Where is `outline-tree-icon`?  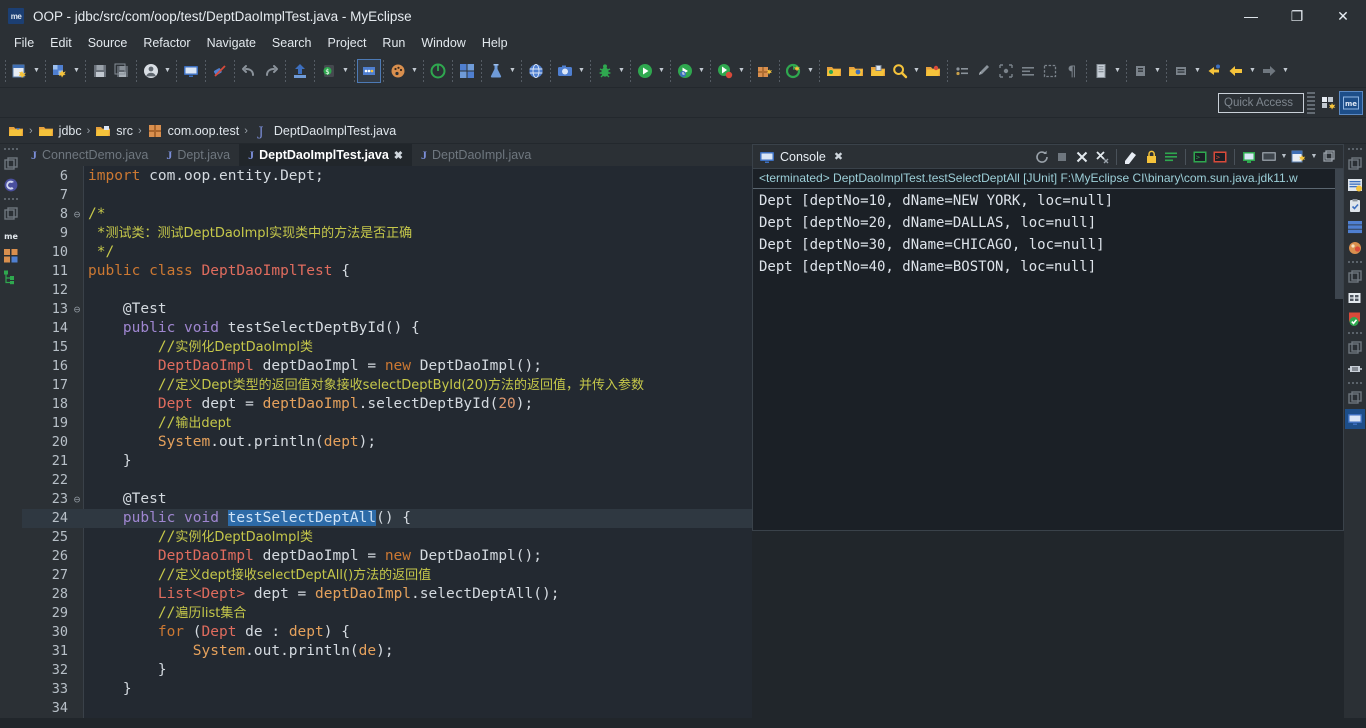 outline-tree-icon is located at coordinates (11, 277).